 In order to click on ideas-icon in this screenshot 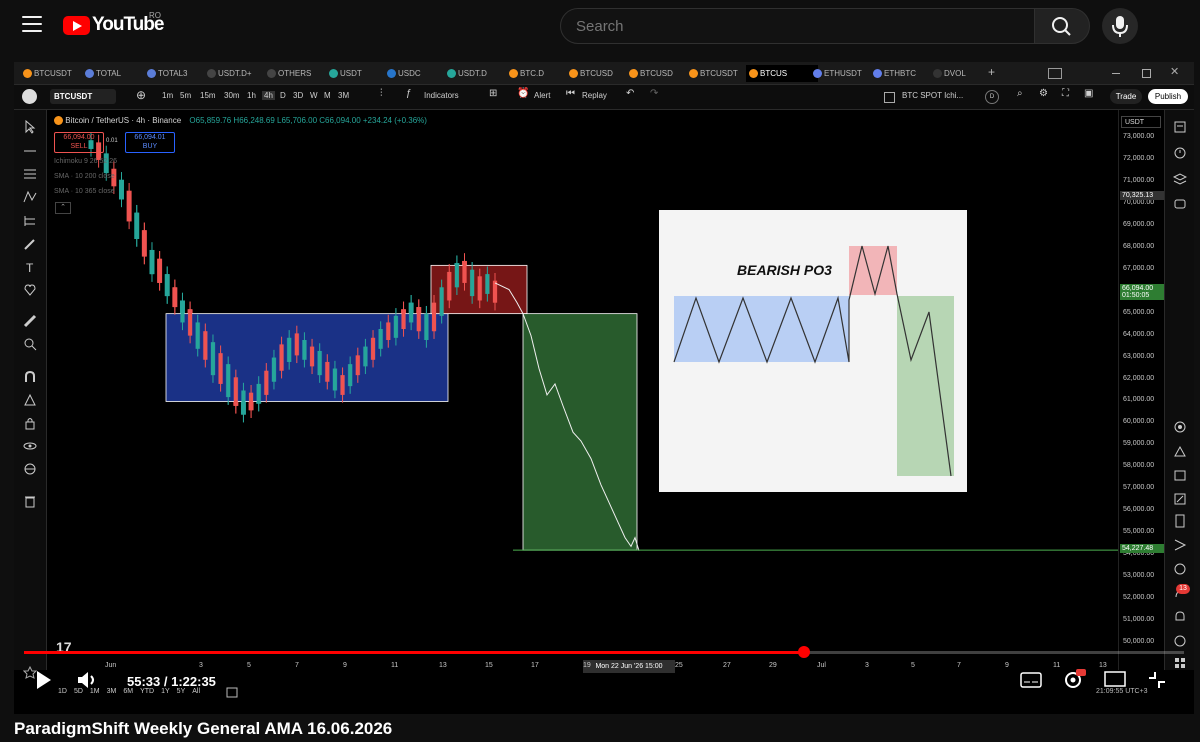, I will do `click(1180, 451)`.